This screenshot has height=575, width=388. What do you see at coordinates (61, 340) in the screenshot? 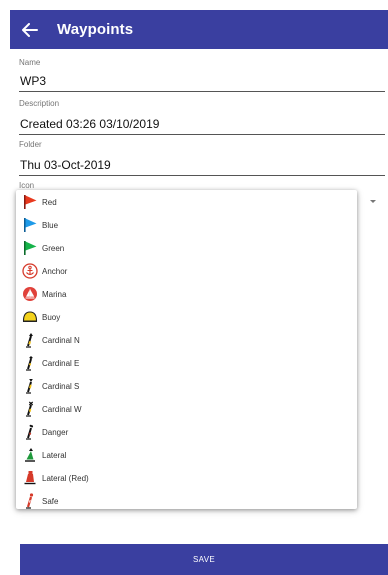
I see `list-item-label: Cardinal N` at bounding box center [61, 340].